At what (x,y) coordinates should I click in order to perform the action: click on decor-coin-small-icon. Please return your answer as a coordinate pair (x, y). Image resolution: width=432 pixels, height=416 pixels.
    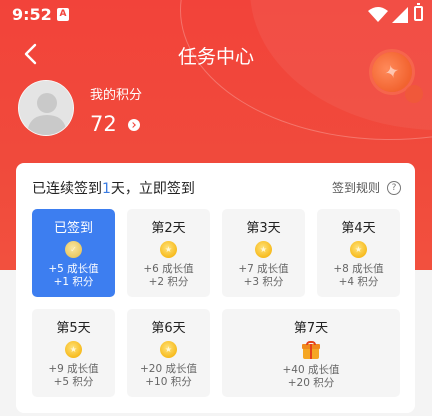
    Looking at the image, I should click on (414, 94).